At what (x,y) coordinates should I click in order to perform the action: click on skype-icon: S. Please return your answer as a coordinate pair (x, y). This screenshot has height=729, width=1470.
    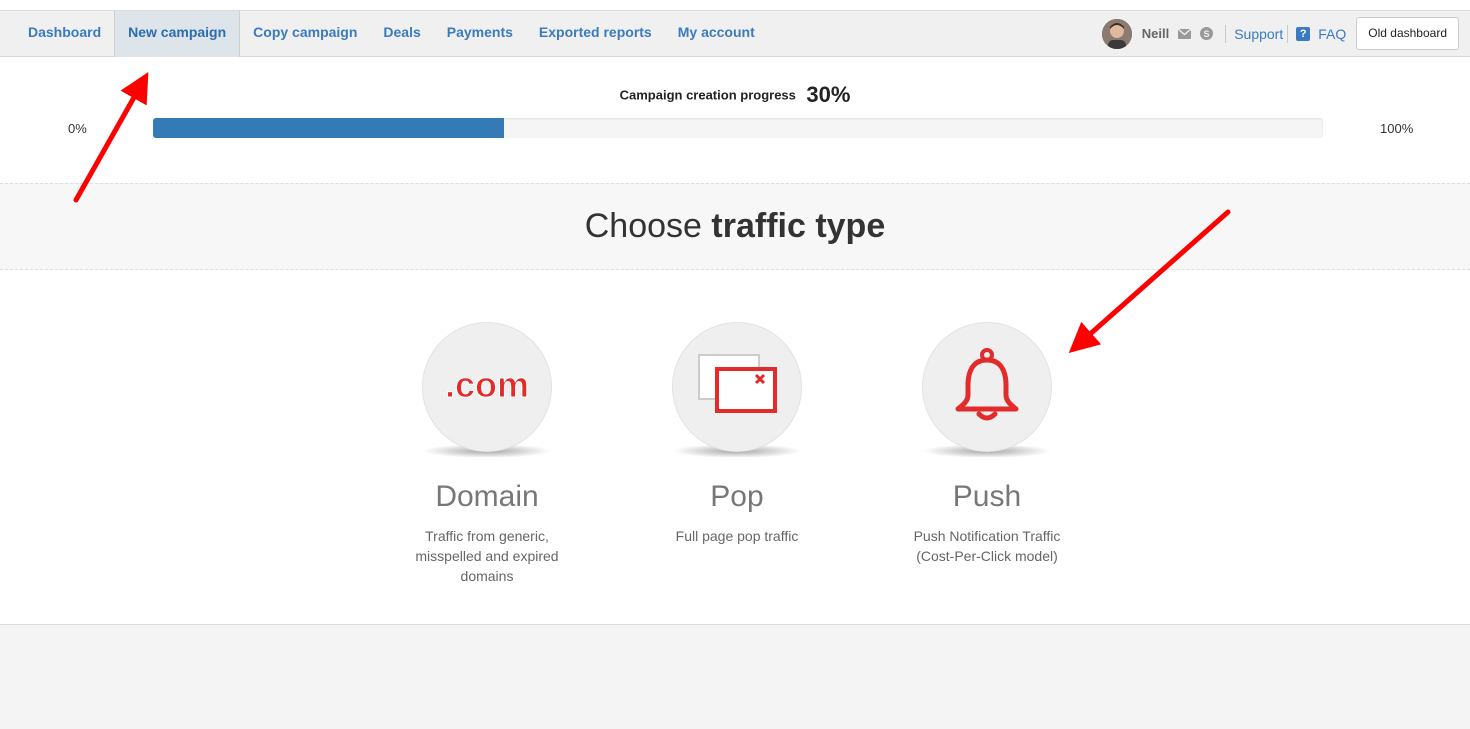
    Looking at the image, I should click on (1206, 34).